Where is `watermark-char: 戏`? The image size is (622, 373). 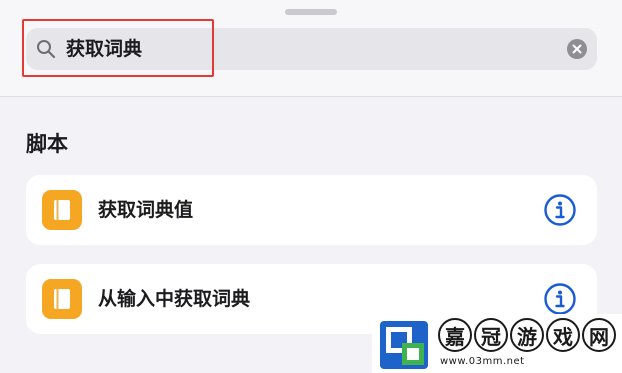
watermark-char: 戏 is located at coordinates (563, 335).